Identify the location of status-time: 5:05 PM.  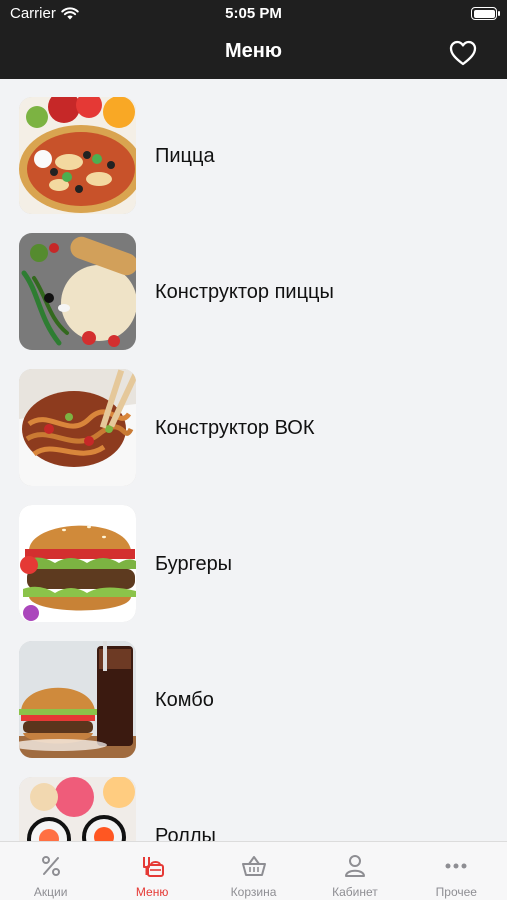
(253, 13).